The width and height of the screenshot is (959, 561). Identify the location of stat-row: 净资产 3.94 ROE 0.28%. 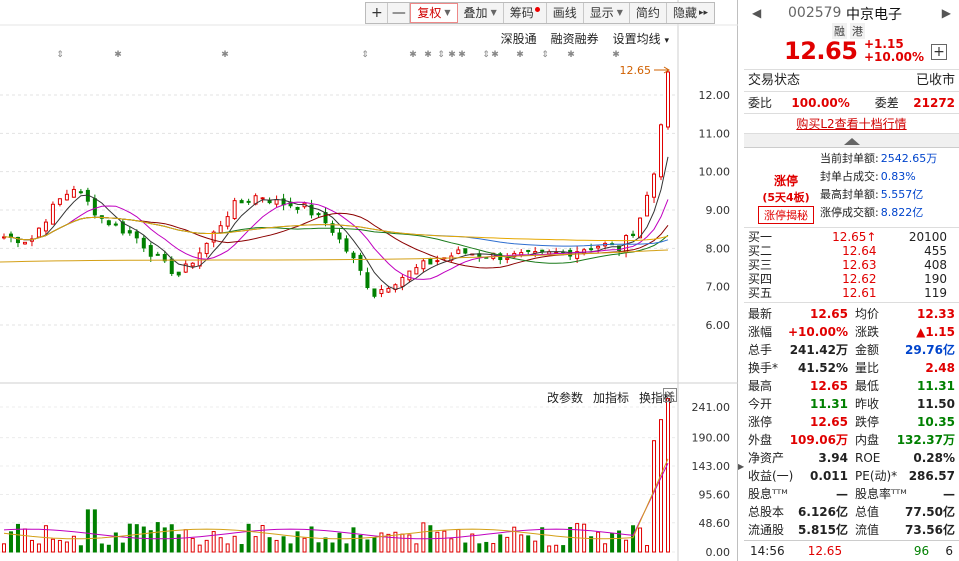
(851, 458).